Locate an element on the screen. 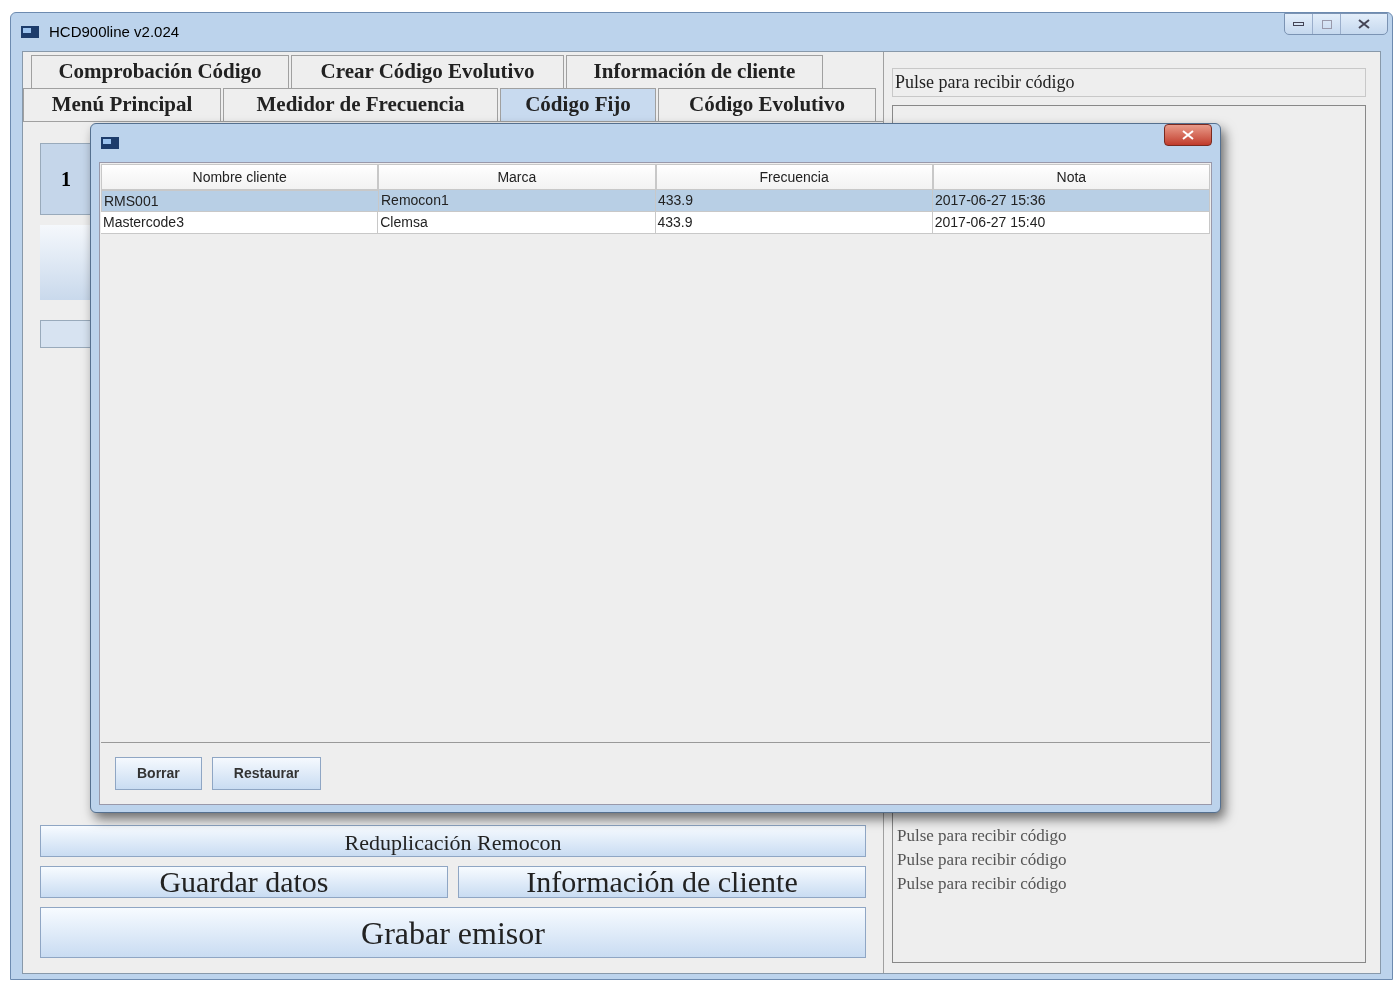 This screenshot has width=1396, height=981. tab: Código Fijo is located at coordinates (578, 104).